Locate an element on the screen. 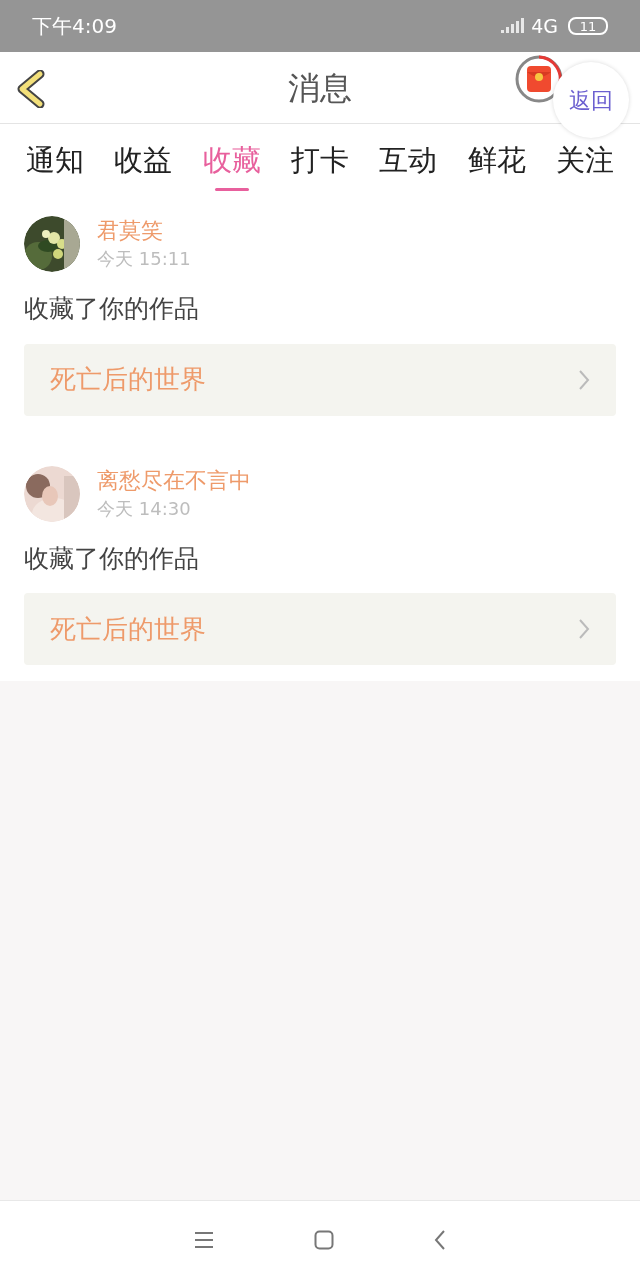  tab: 通知 is located at coordinates (55, 167).